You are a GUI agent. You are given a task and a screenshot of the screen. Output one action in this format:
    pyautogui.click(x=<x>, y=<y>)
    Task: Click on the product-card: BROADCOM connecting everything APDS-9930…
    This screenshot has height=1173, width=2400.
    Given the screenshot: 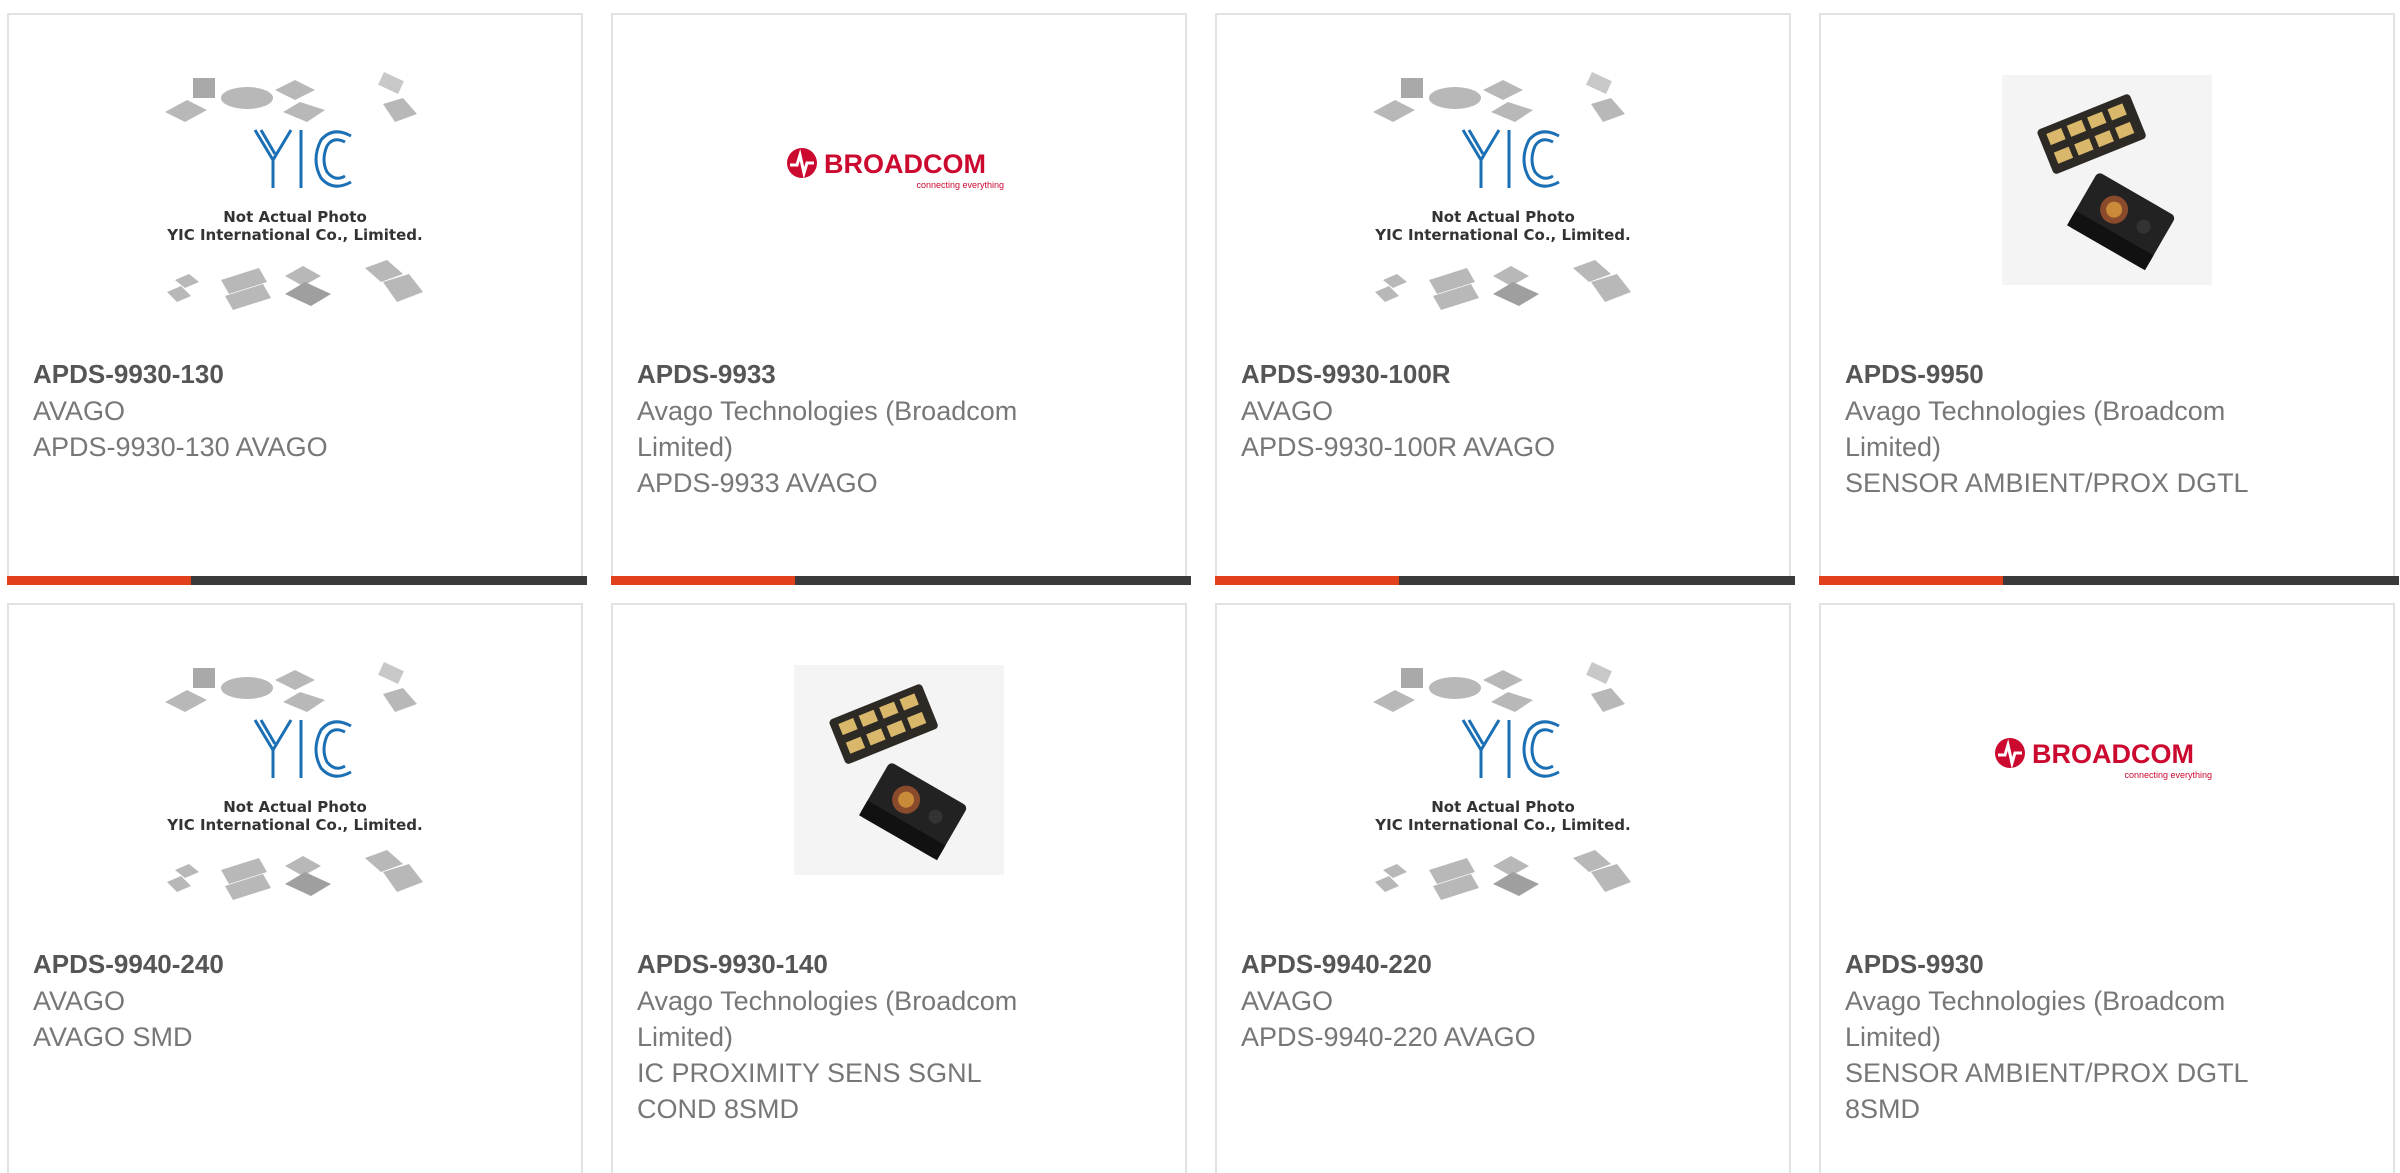 What is the action you would take?
    pyautogui.click(x=2107, y=888)
    